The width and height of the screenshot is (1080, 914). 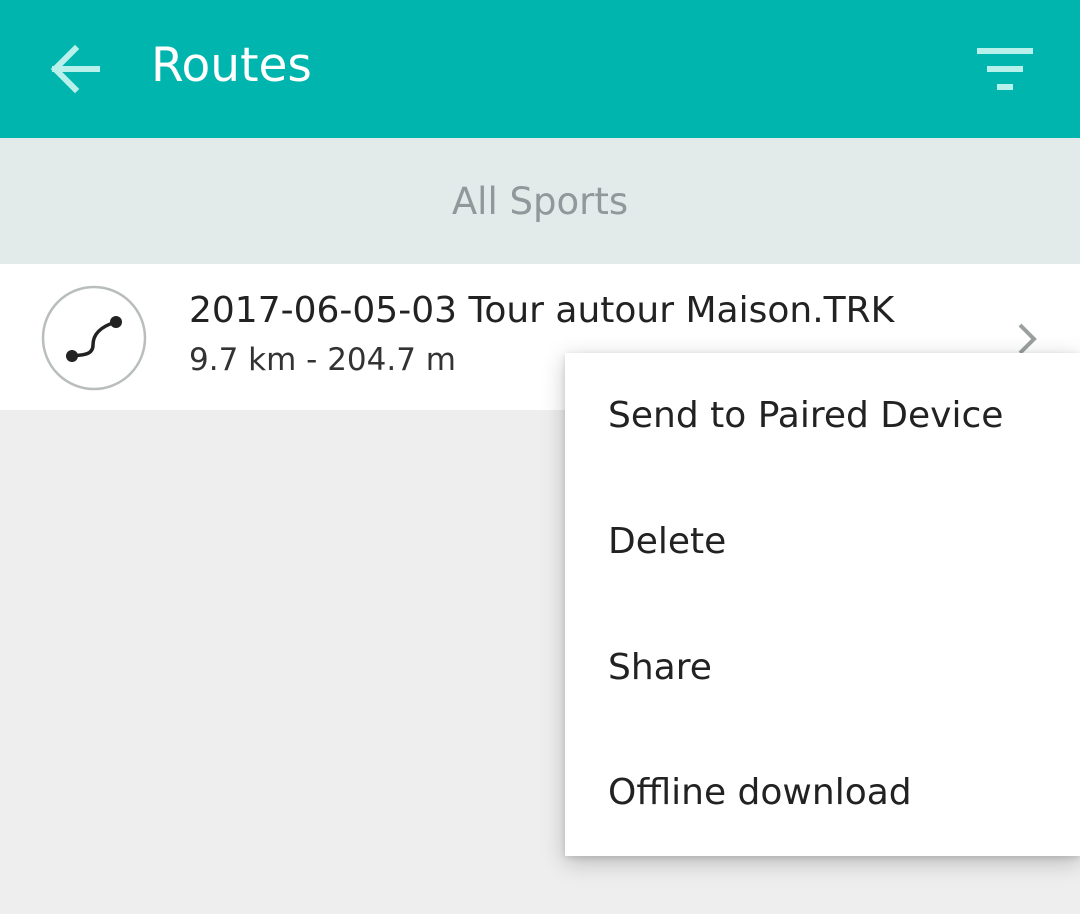 What do you see at coordinates (231, 65) in the screenshot?
I see `page-title: Routes` at bounding box center [231, 65].